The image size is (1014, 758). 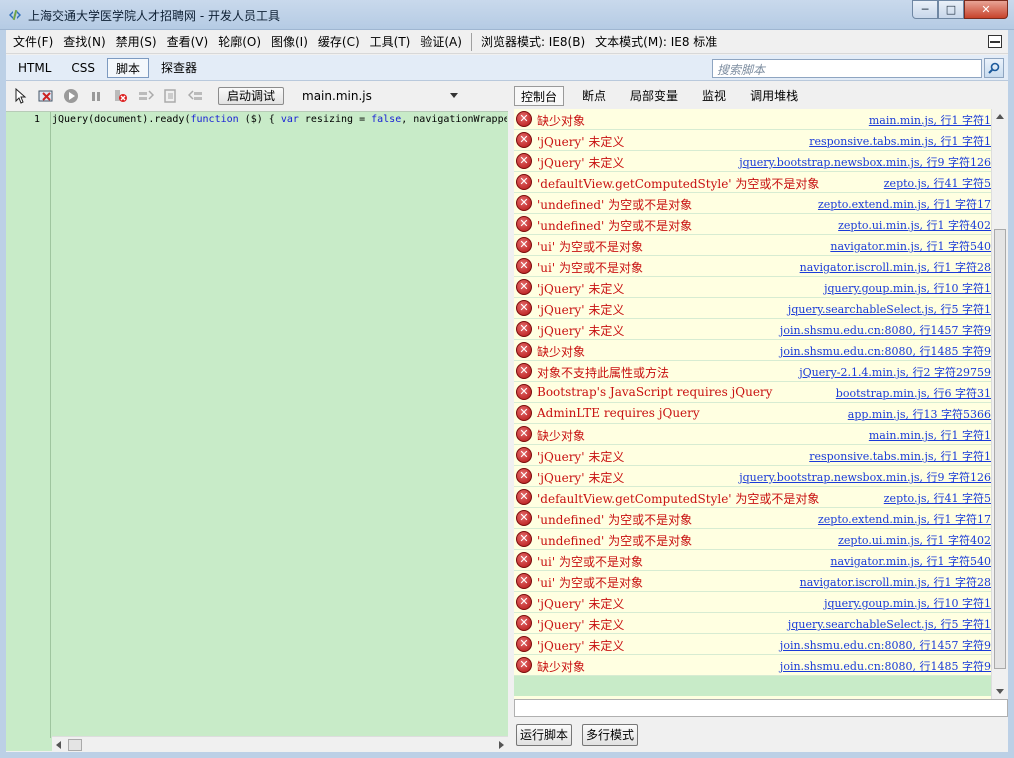 I want to click on menu-cache: 缓存(C), so click(x=339, y=42).